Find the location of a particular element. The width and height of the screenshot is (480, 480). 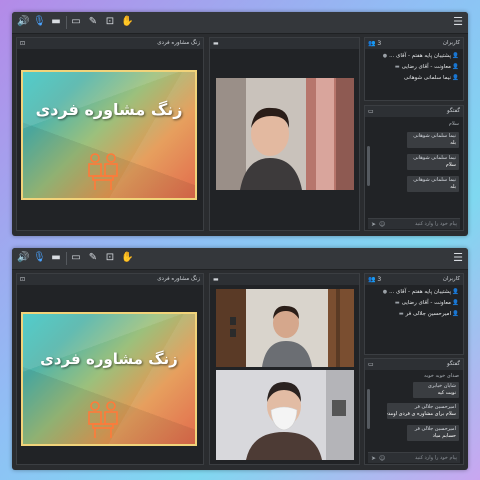

presentation-slide: زنگ مشاوره فردی is located at coordinates (109, 379).